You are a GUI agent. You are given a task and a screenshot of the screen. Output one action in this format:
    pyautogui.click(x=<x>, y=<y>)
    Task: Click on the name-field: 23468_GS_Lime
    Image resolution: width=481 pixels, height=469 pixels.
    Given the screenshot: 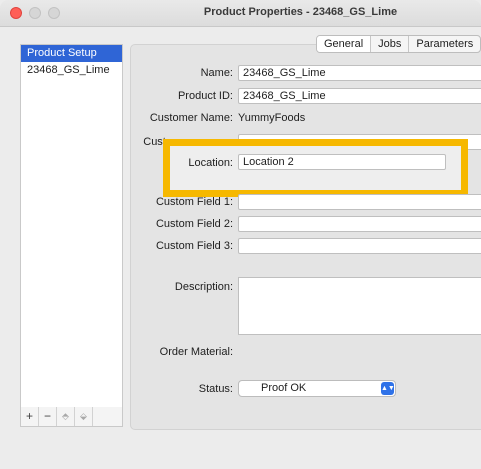 What is the action you would take?
    pyautogui.click(x=359, y=73)
    